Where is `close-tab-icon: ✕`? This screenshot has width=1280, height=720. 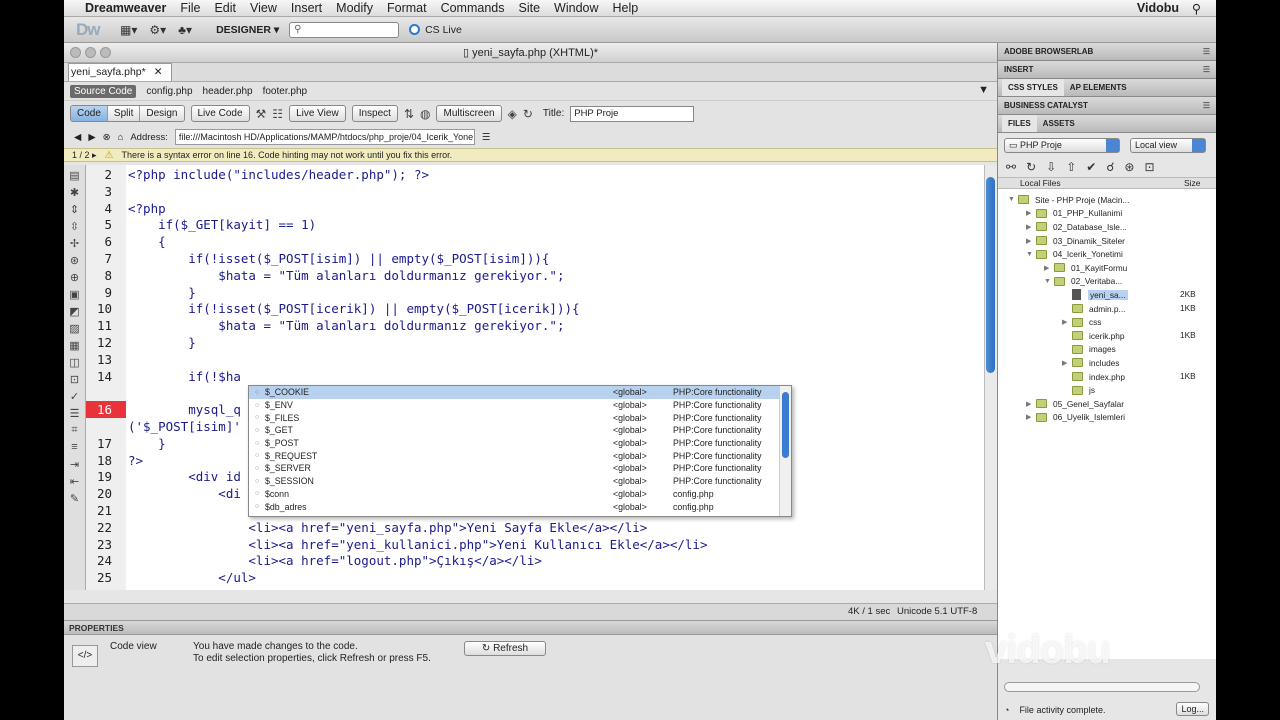 close-tab-icon: ✕ is located at coordinates (158, 72).